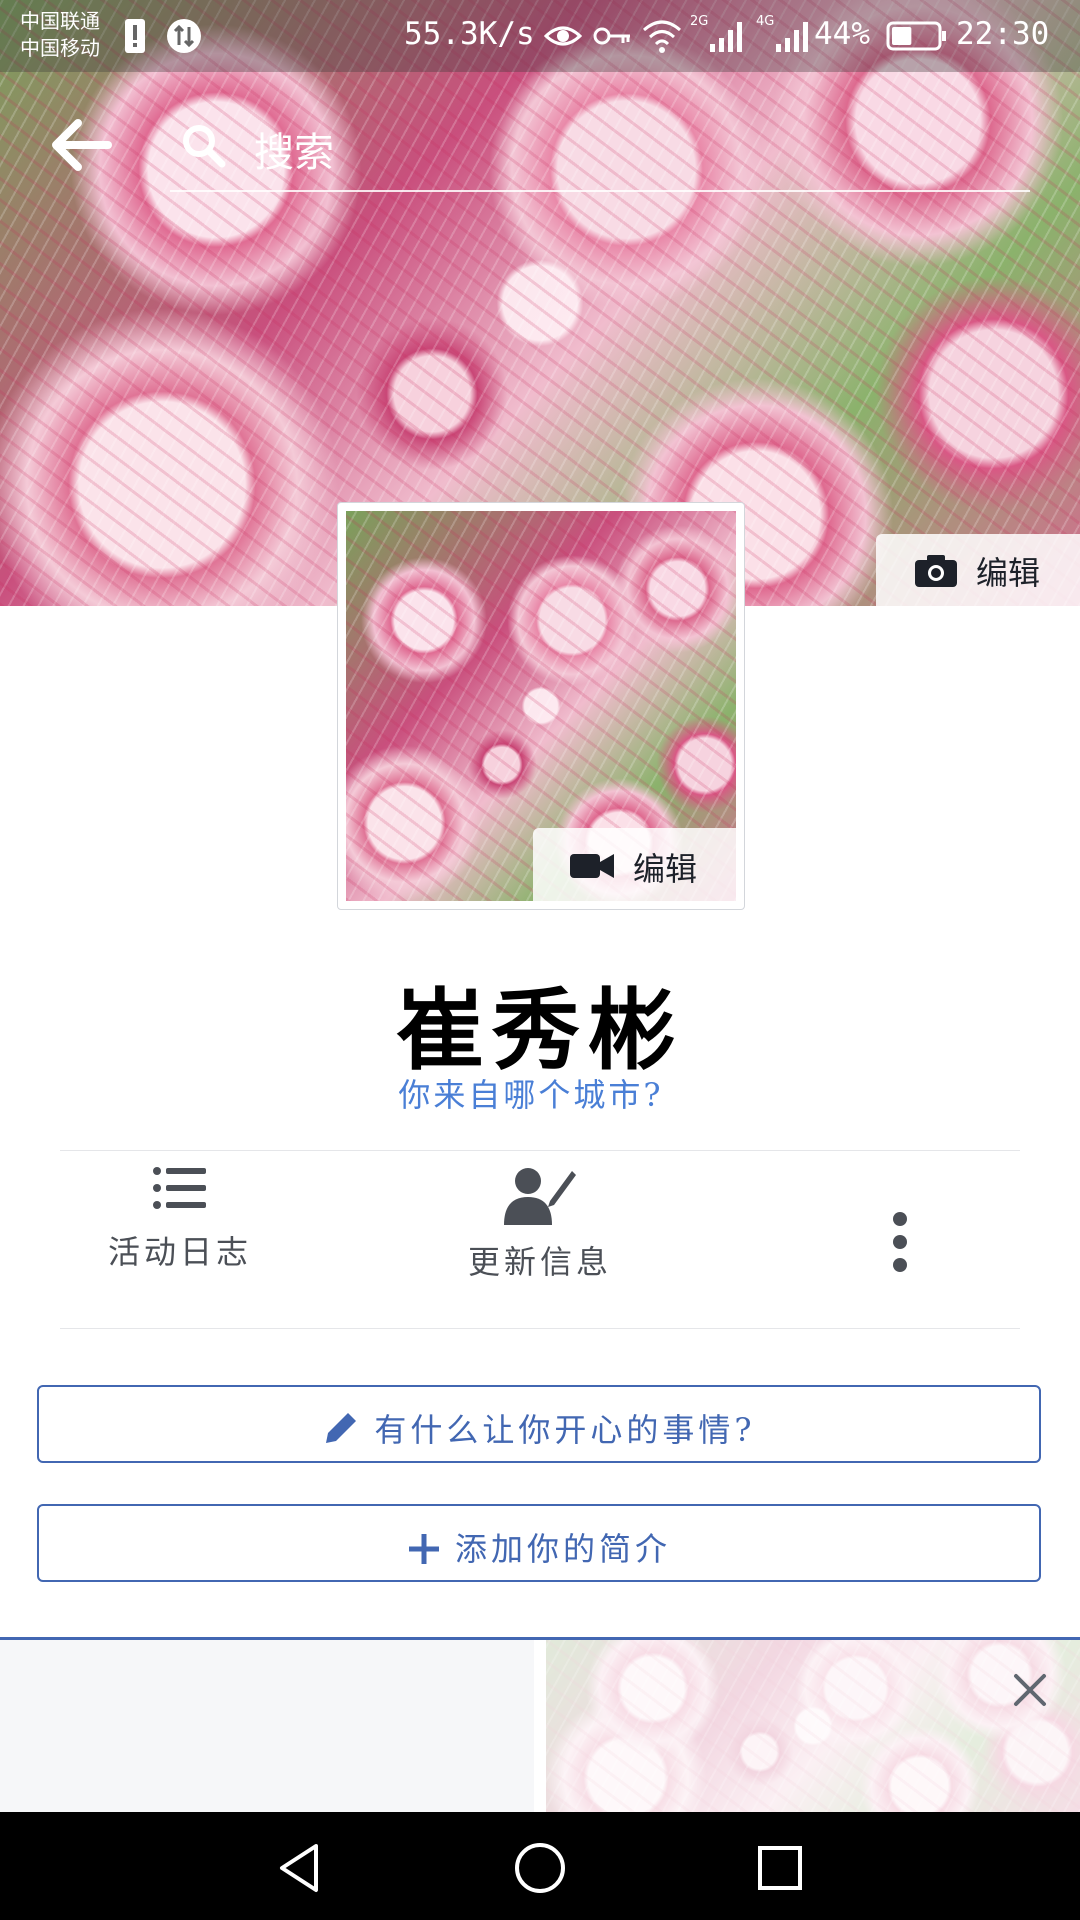  I want to click on edit-profile-label: 编辑, so click(665, 869).